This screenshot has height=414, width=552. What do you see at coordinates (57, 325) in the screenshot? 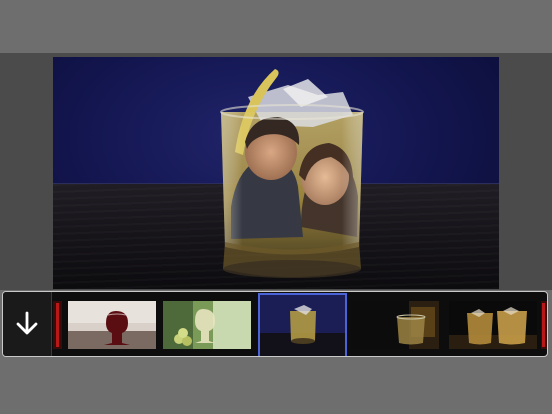
I see `thumbnail-film-edge-left` at bounding box center [57, 325].